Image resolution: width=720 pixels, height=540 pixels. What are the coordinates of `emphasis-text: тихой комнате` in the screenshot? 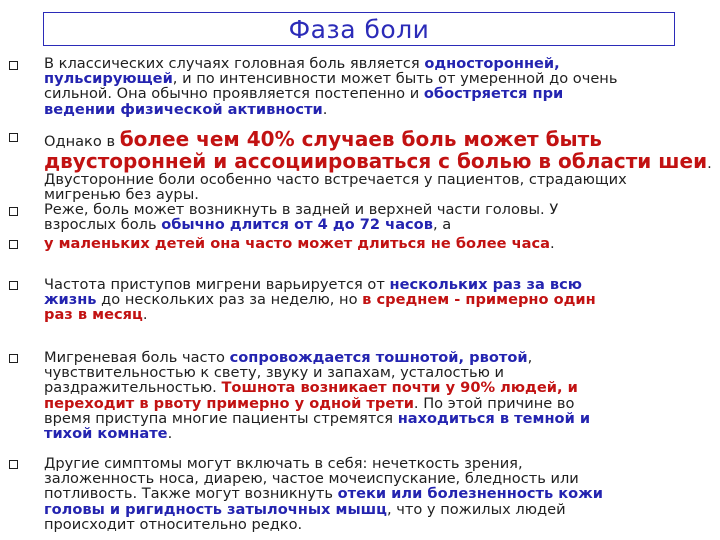 It's located at (106, 433).